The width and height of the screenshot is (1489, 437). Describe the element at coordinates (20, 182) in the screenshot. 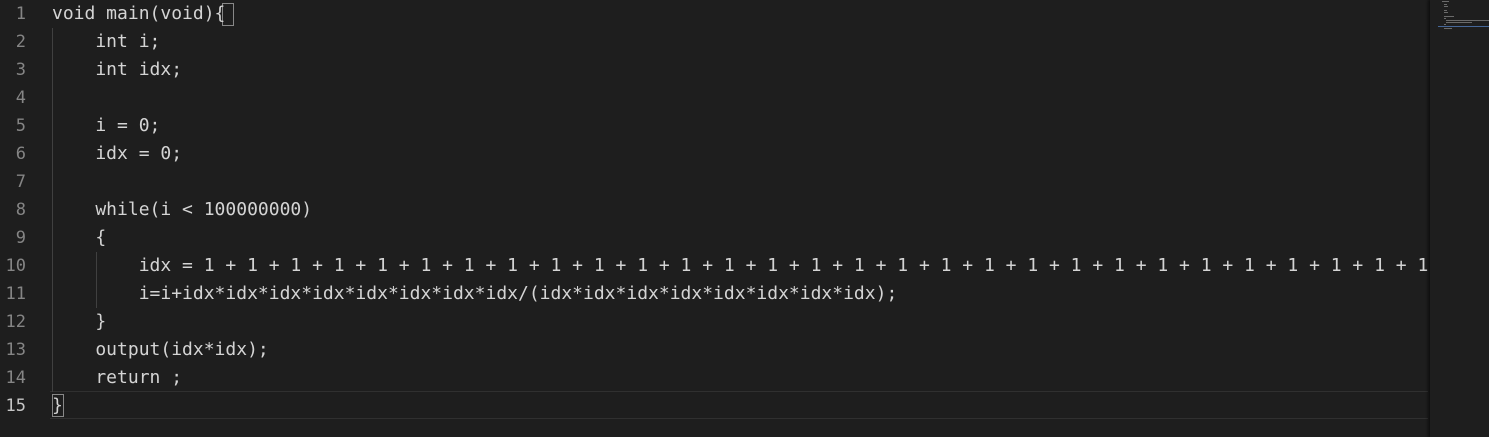

I see `line-number: 7` at that location.